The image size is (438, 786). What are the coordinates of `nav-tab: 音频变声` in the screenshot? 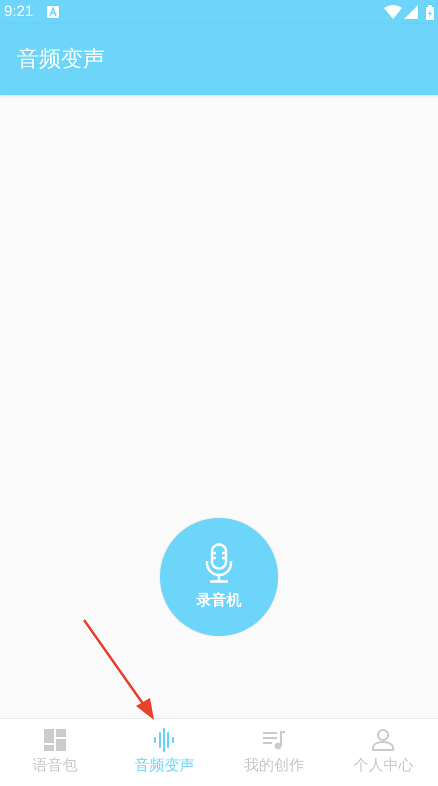 It's located at (164, 752).